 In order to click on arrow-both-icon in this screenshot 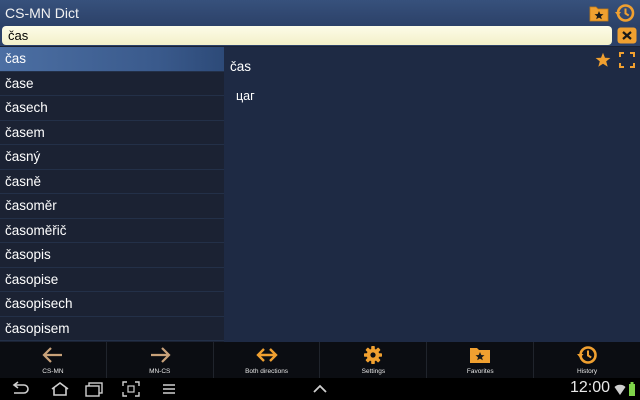, I will do `click(266, 355)`.